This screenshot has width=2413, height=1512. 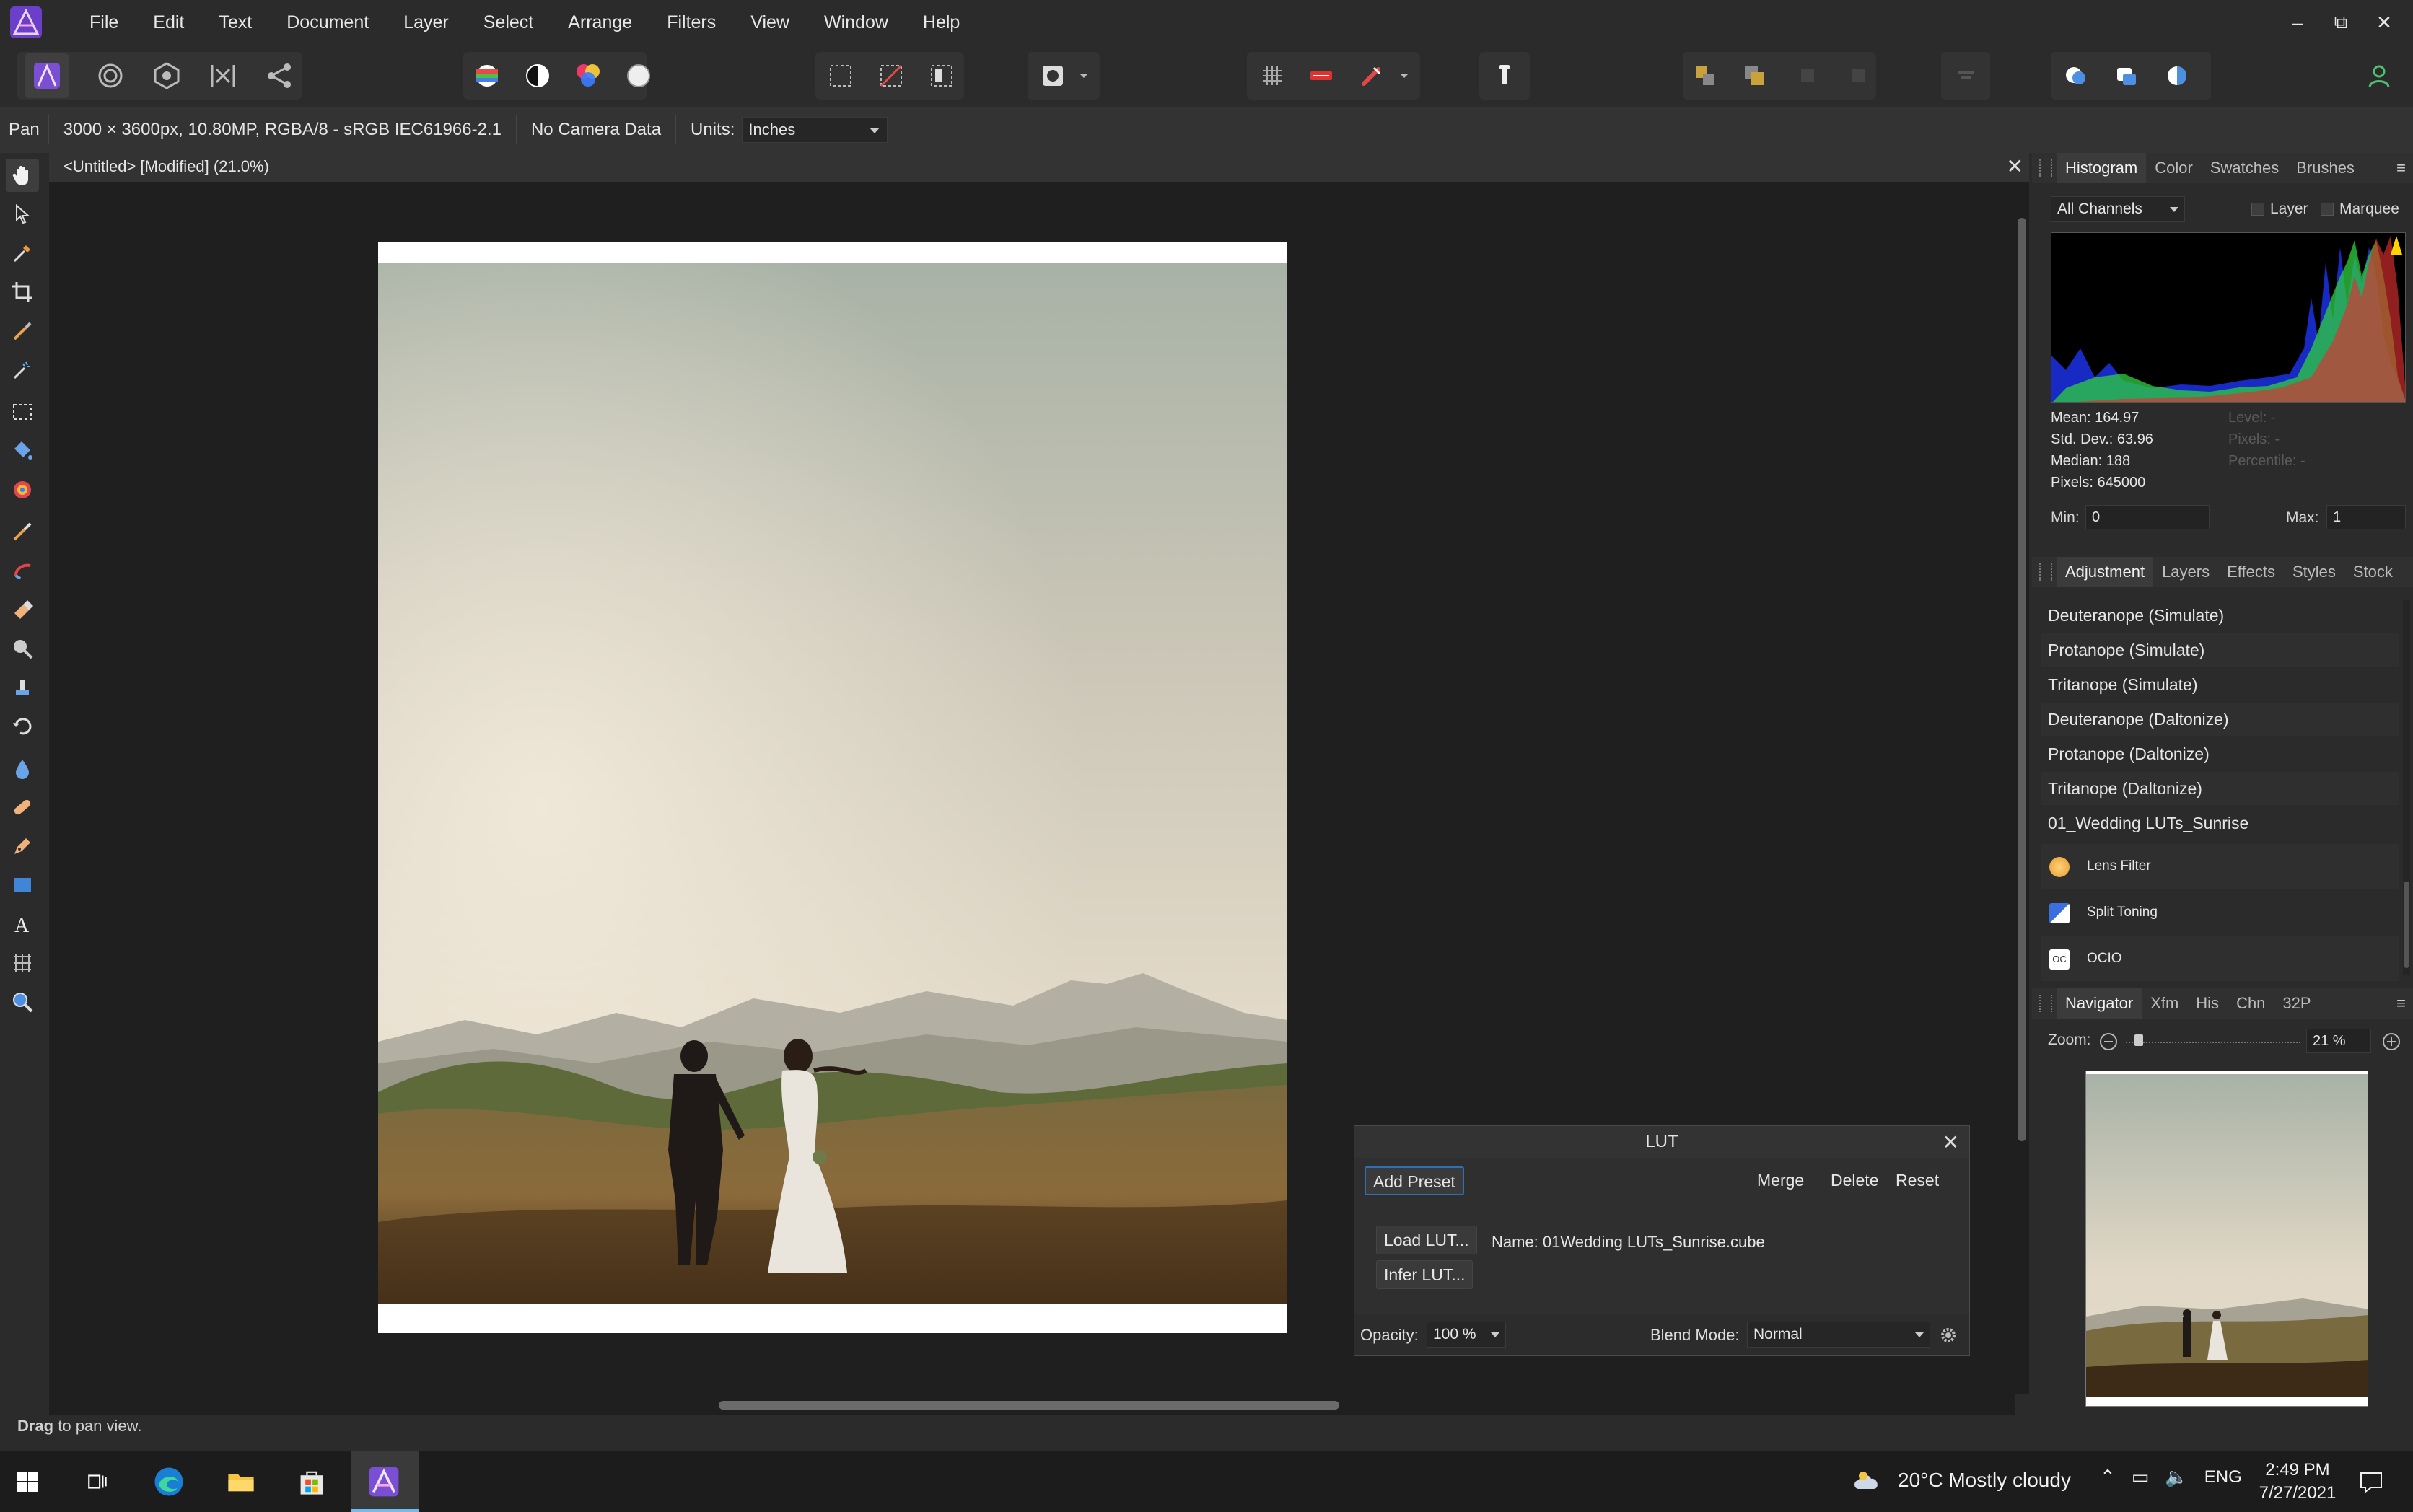 I want to click on minimize-button: –, so click(x=2297, y=23).